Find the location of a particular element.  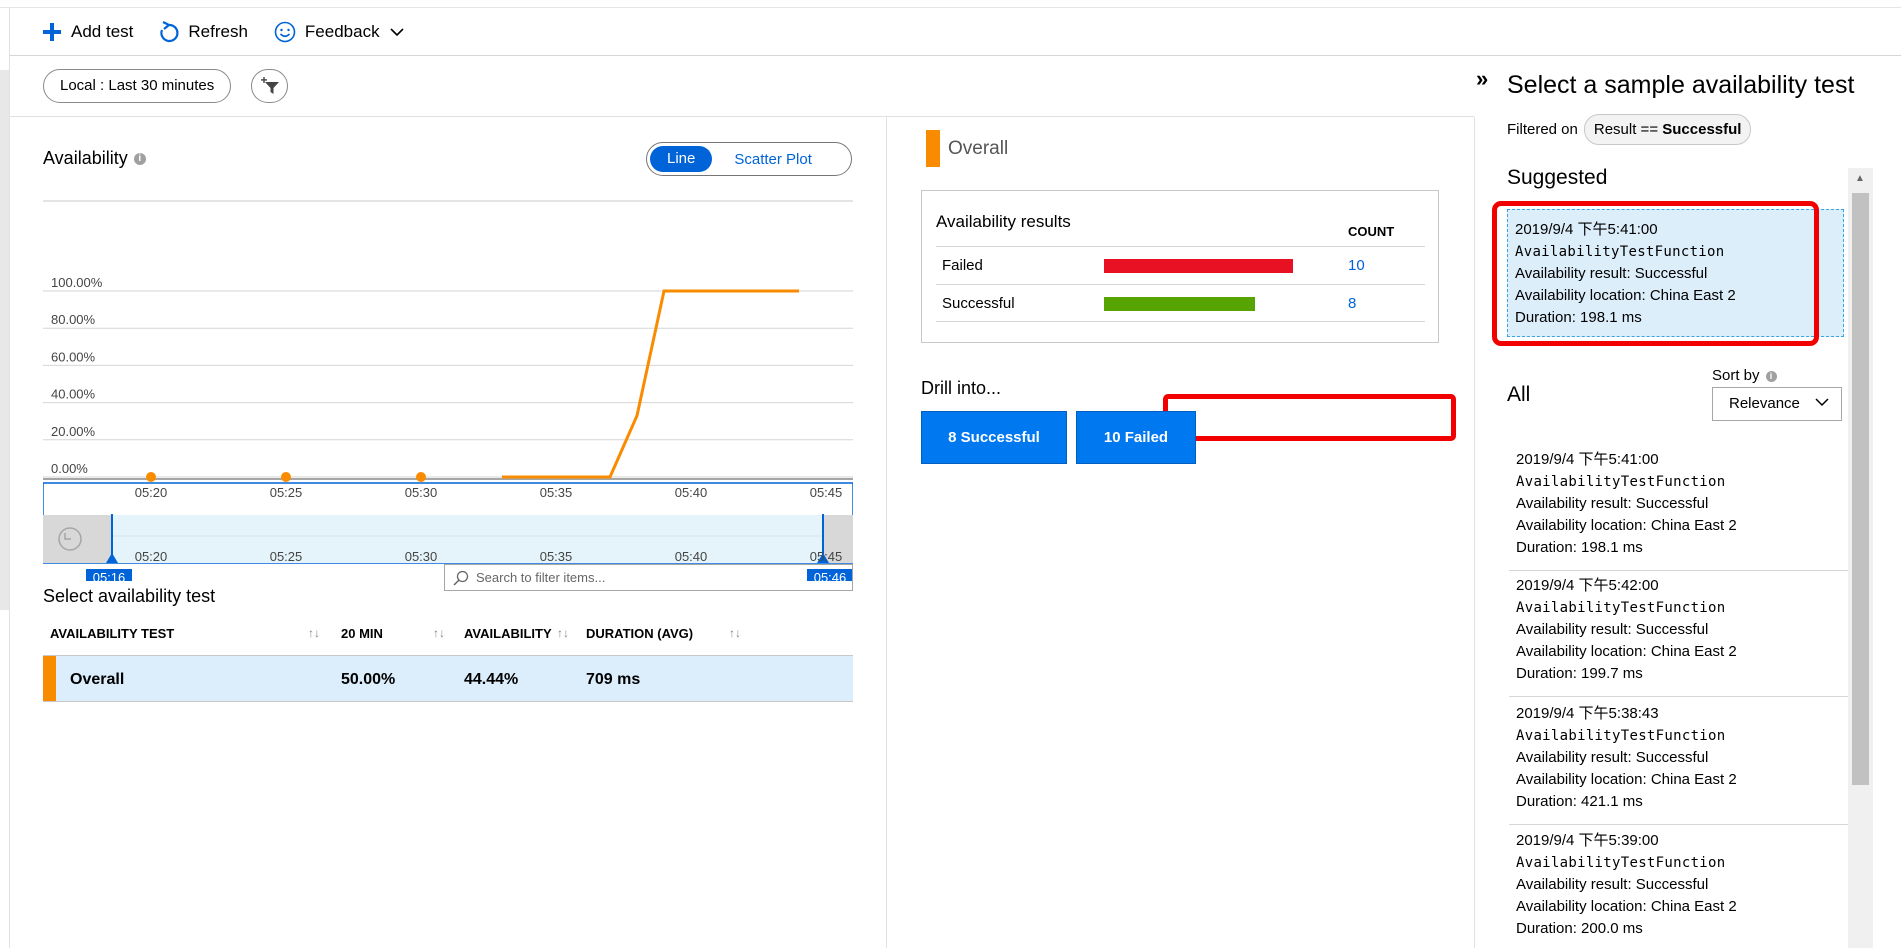

sort-by-label: Sort by i is located at coordinates (1744, 375).